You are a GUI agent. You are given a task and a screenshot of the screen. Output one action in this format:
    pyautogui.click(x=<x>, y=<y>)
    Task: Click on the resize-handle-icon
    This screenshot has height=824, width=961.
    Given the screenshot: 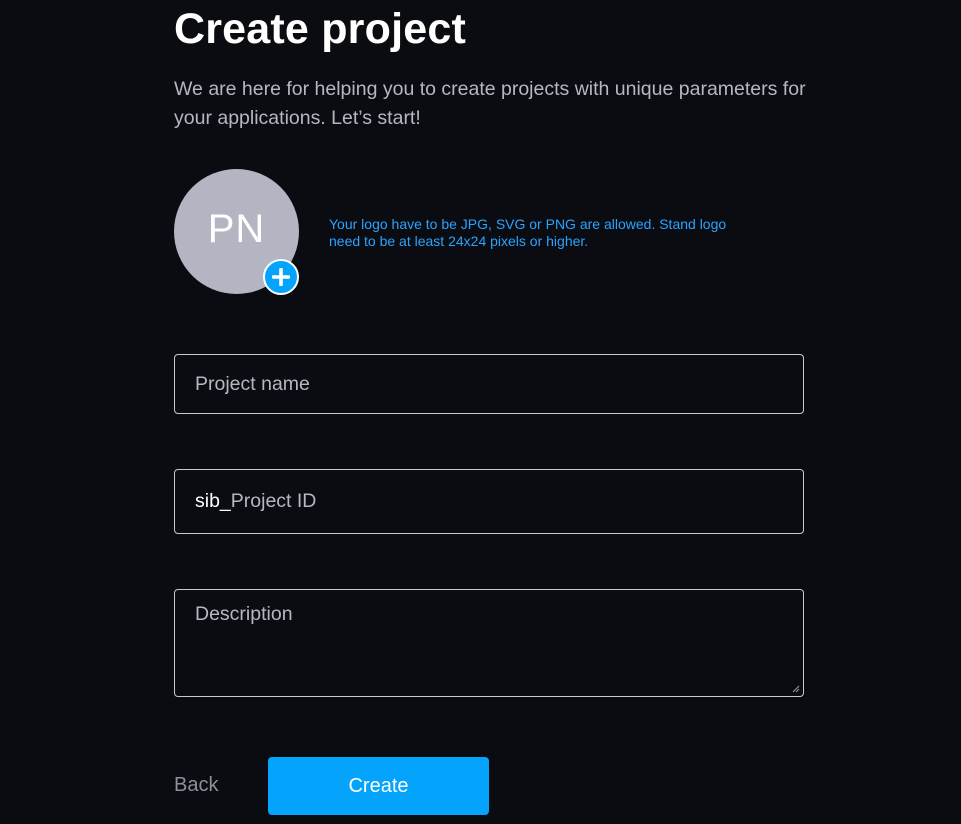 What is the action you would take?
    pyautogui.click(x=795, y=688)
    